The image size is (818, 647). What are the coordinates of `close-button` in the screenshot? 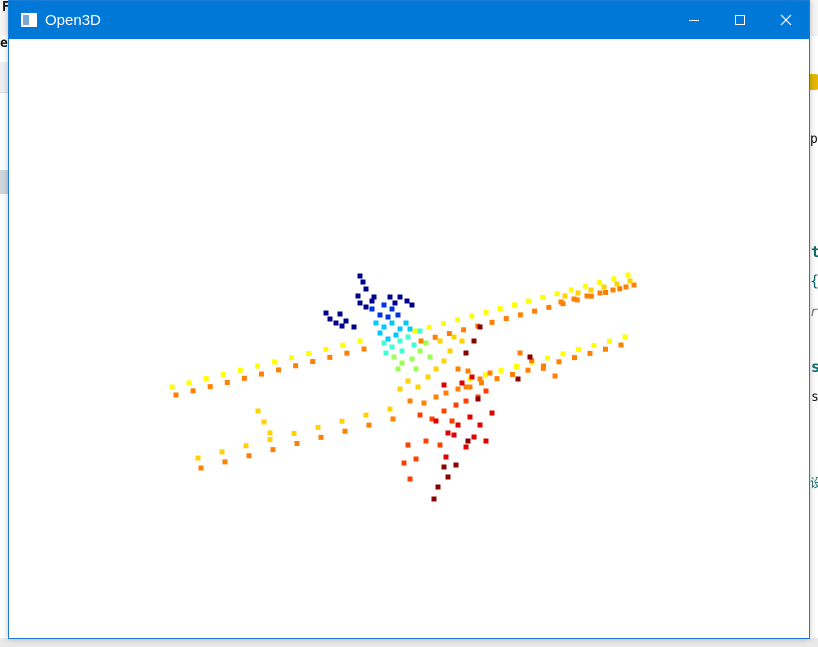 It's located at (786, 20).